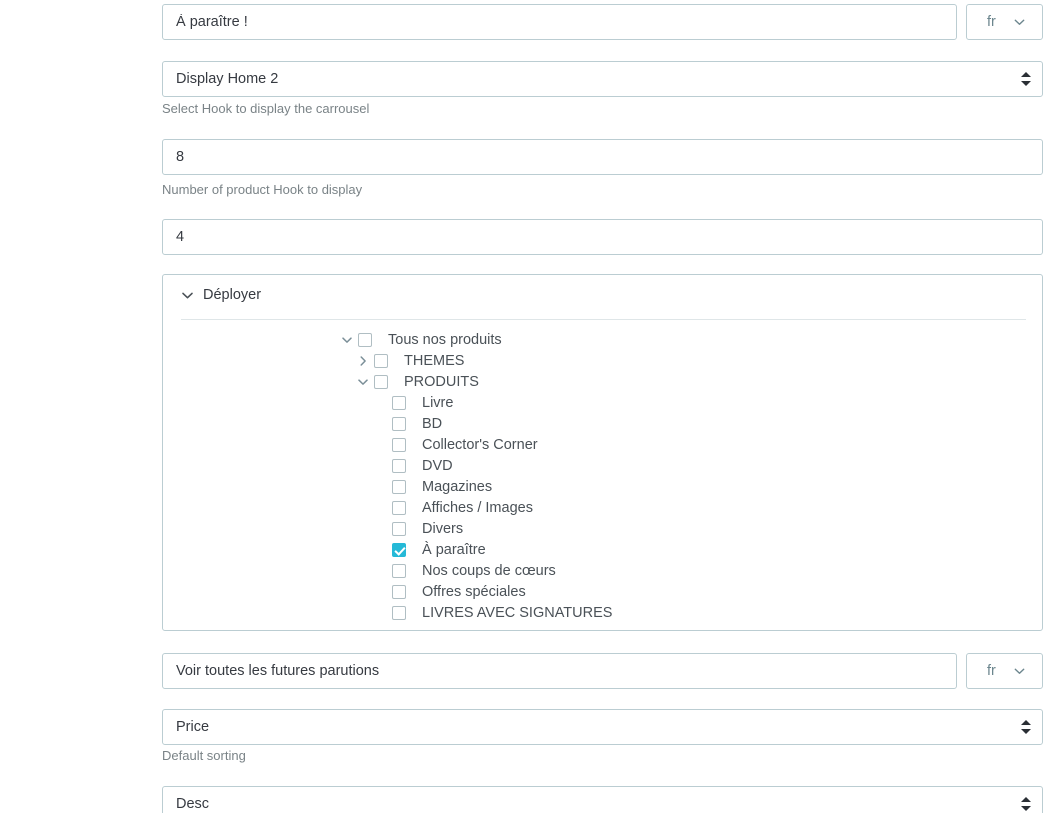 The height and width of the screenshot is (813, 1057). What do you see at coordinates (602, 423) in the screenshot?
I see `category-tree-node: BD` at bounding box center [602, 423].